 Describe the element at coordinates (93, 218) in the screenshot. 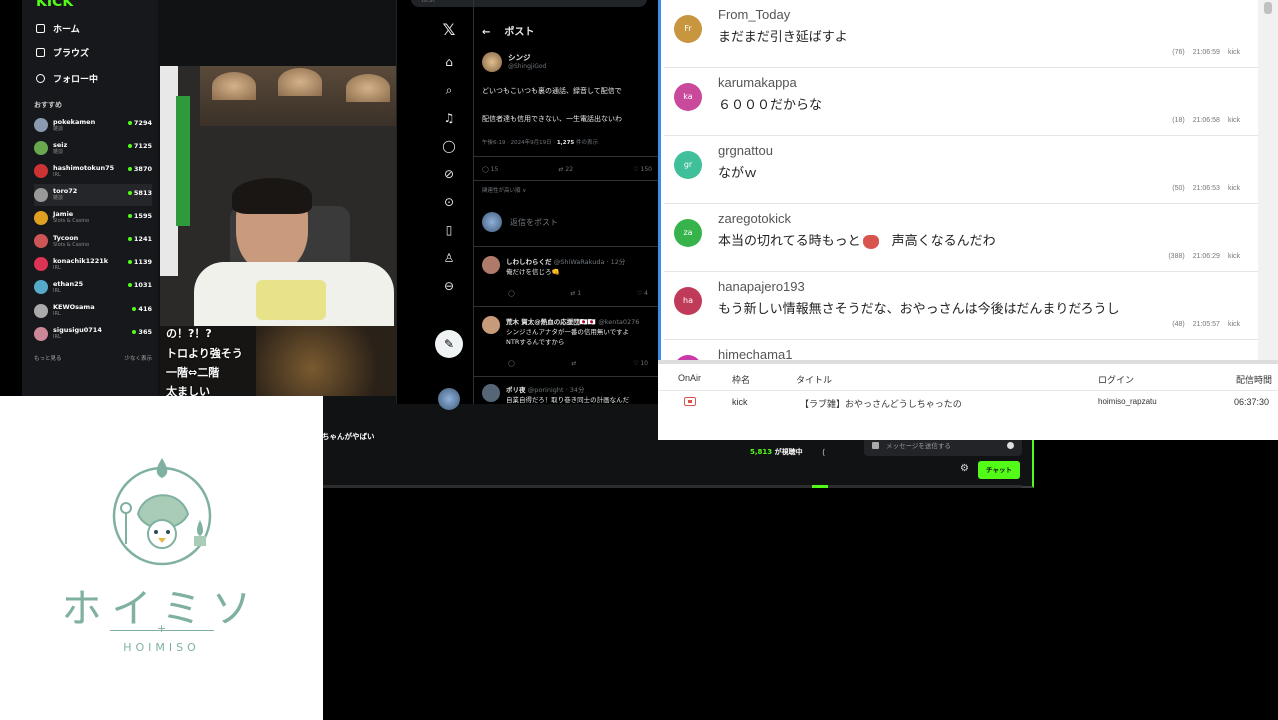

I see `channel-item: Jamie Slots & Casino 1595` at that location.